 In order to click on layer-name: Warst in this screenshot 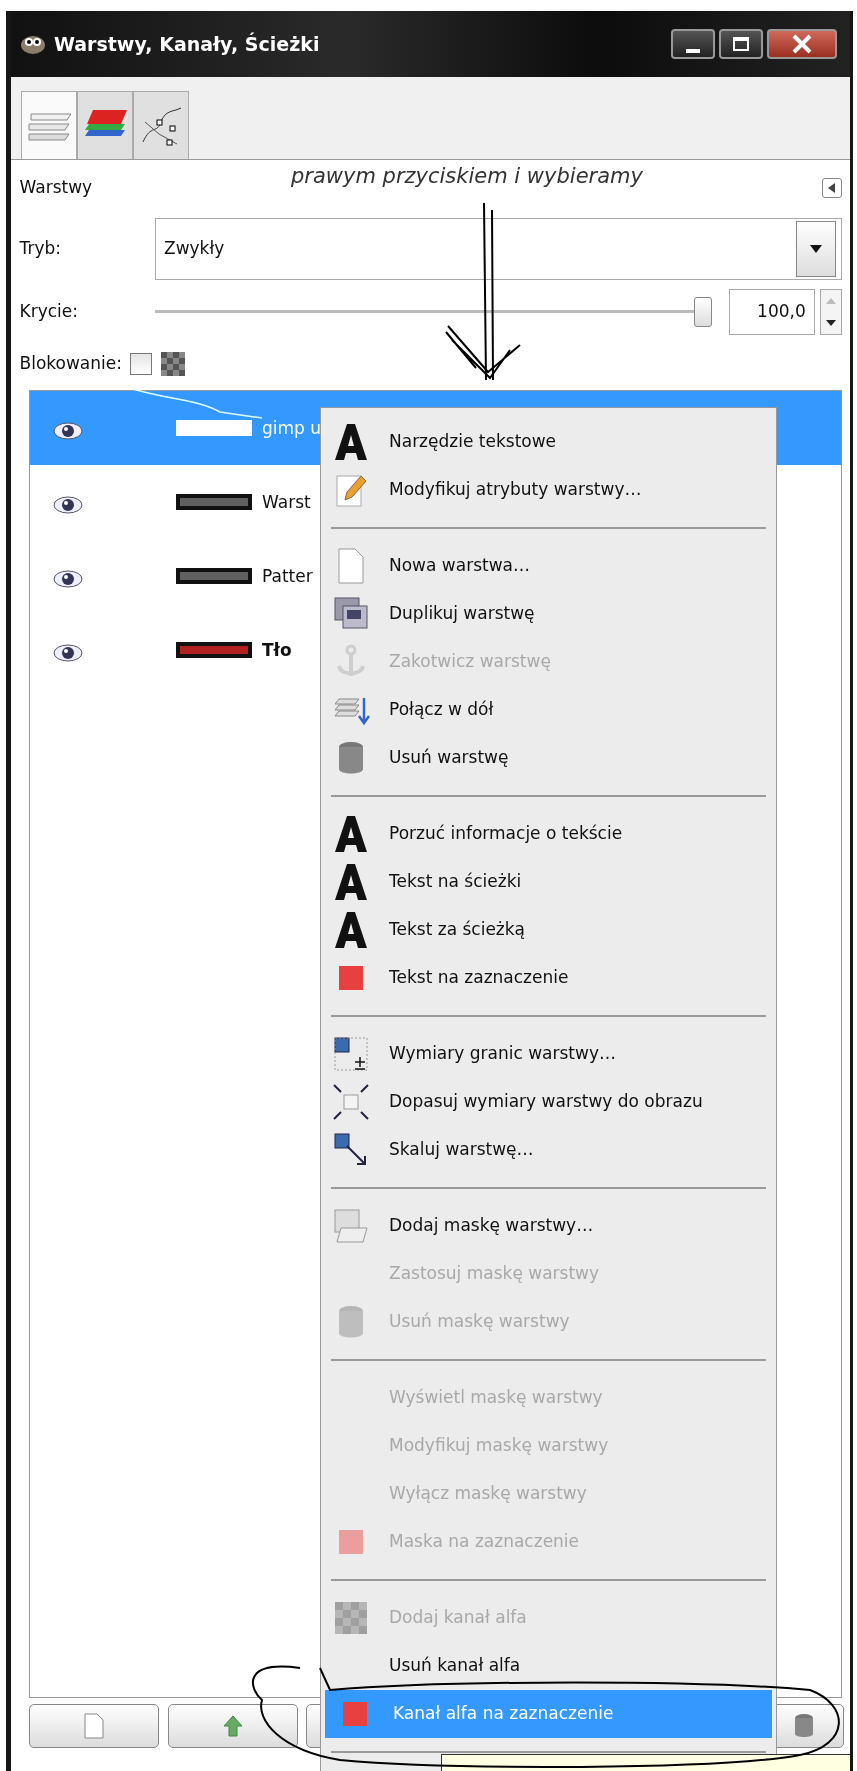, I will do `click(286, 502)`.